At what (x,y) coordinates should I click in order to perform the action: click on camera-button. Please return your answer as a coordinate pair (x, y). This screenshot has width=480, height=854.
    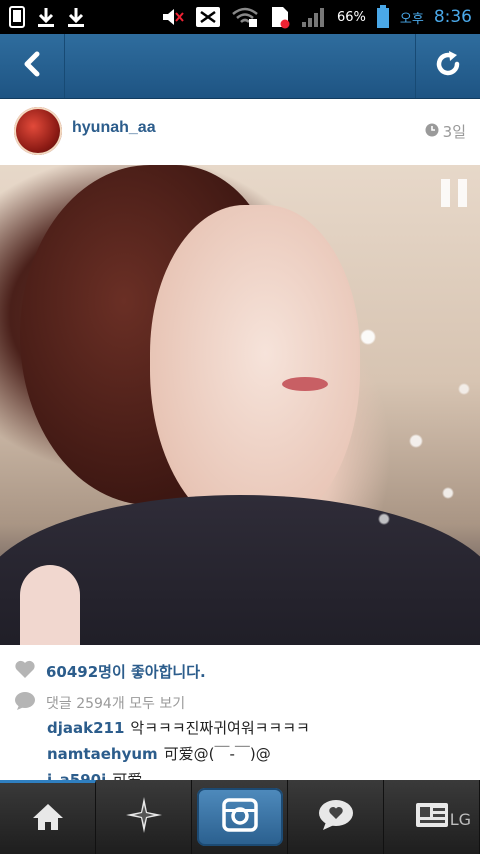
    Looking at the image, I should click on (239, 817).